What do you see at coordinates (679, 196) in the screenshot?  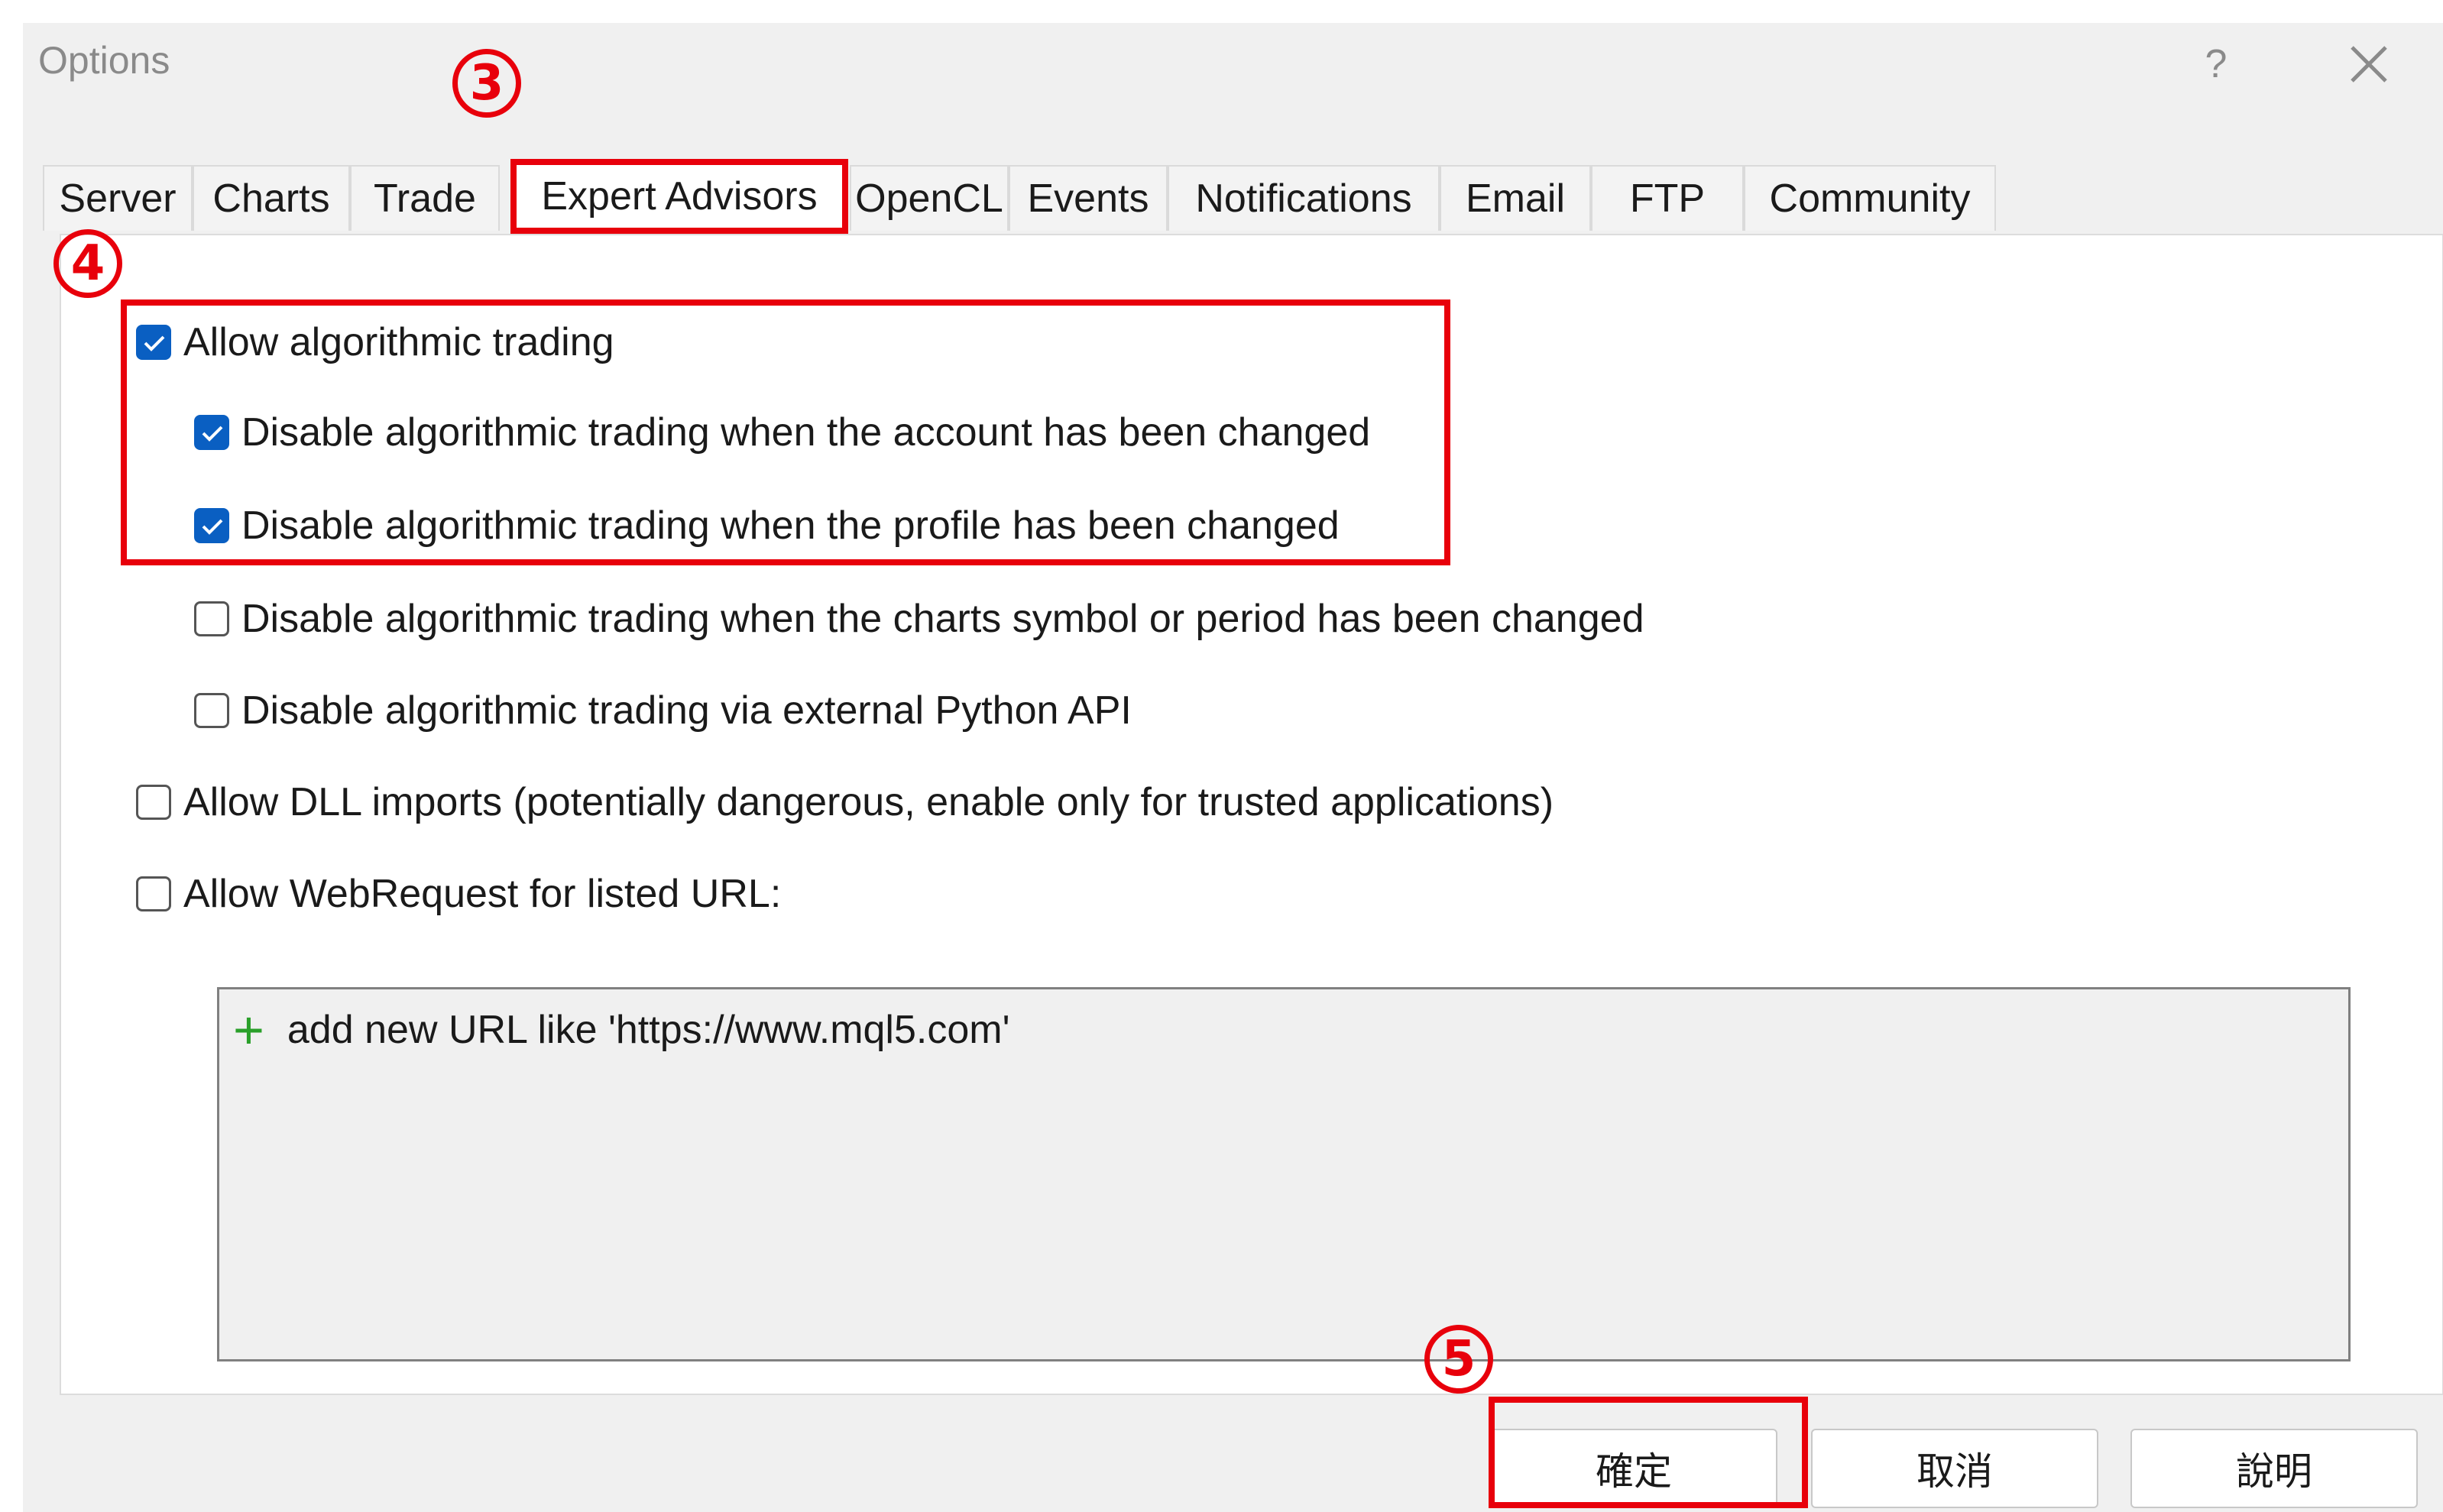 I see `tab-expert-advisors: Expert Advisors` at bounding box center [679, 196].